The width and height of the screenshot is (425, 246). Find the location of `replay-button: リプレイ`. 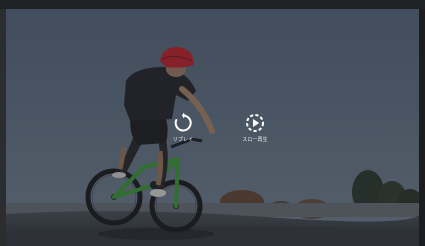

replay-button: リプレイ is located at coordinates (183, 127).